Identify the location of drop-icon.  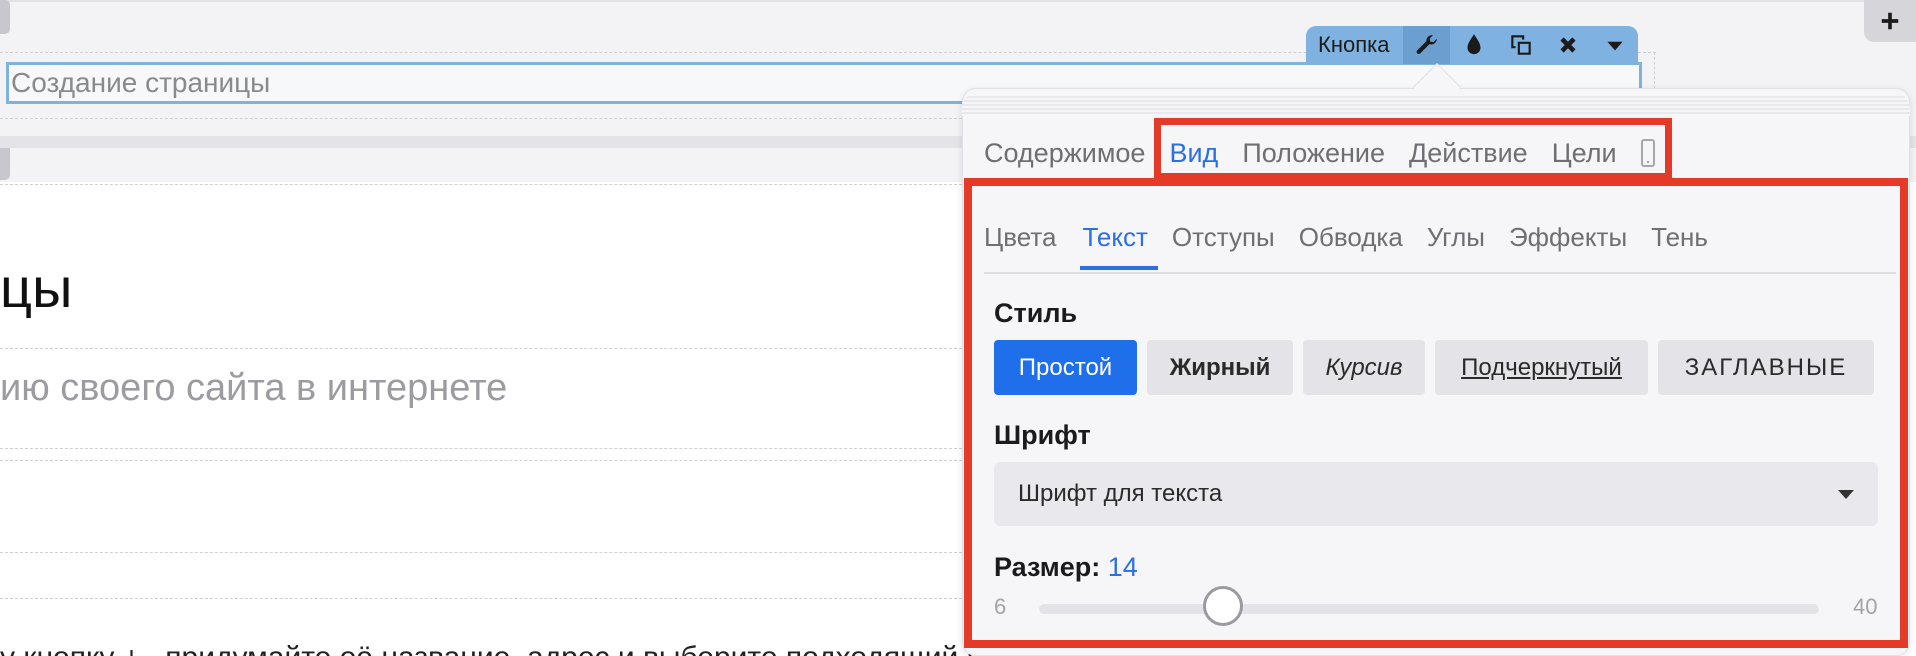
(1474, 44).